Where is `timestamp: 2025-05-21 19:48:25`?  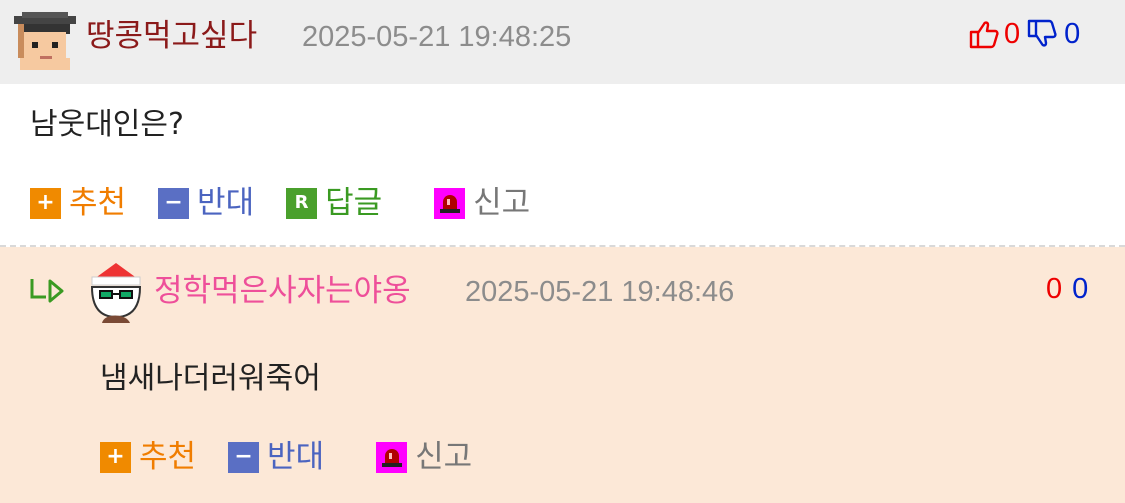
timestamp: 2025-05-21 19:48:25 is located at coordinates (437, 37).